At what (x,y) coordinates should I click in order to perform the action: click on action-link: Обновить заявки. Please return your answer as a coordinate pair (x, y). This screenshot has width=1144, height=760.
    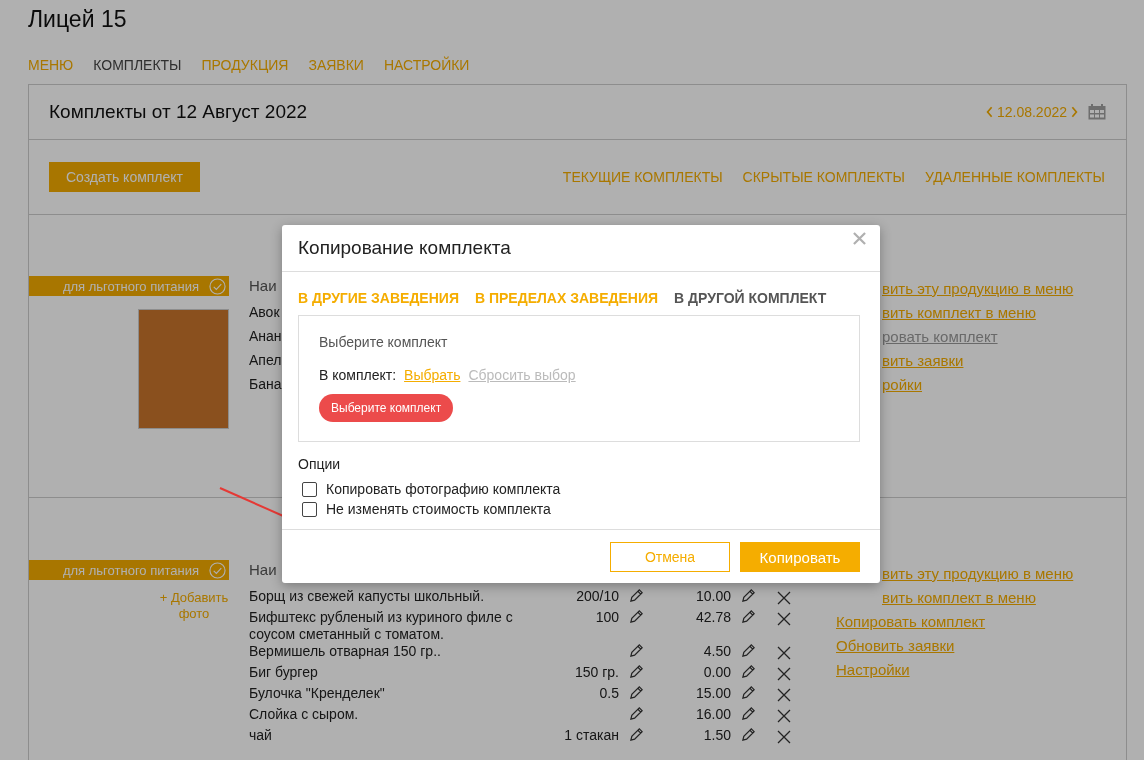
    Looking at the image, I should click on (895, 646).